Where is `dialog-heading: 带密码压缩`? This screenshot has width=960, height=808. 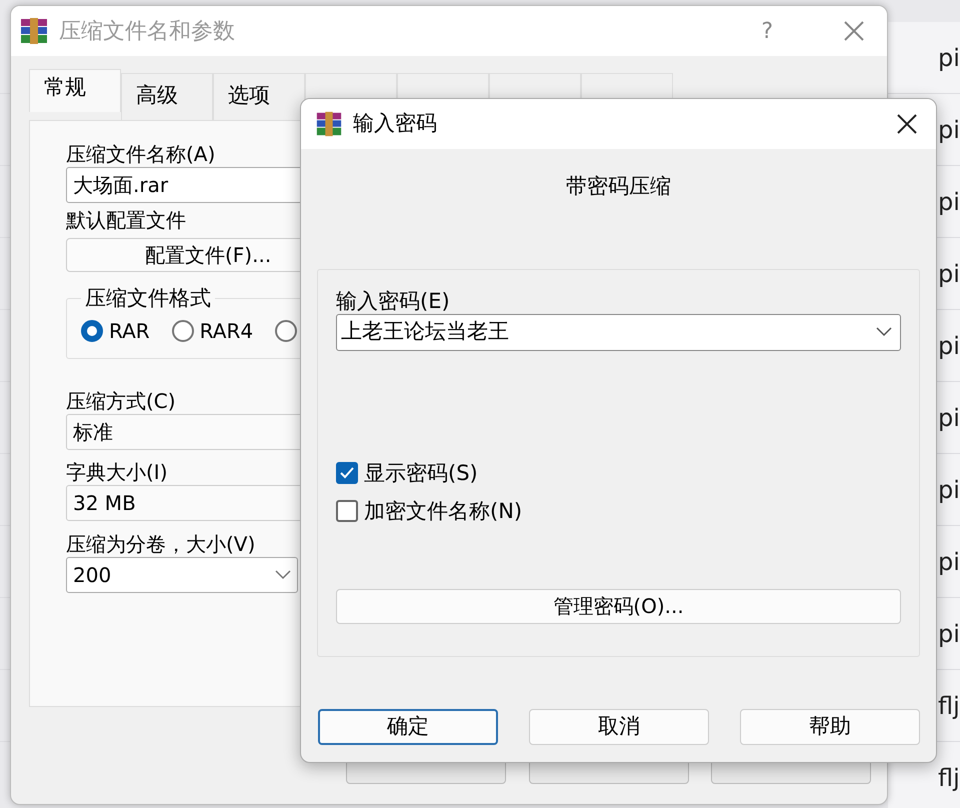
dialog-heading: 带密码压缩 is located at coordinates (618, 186).